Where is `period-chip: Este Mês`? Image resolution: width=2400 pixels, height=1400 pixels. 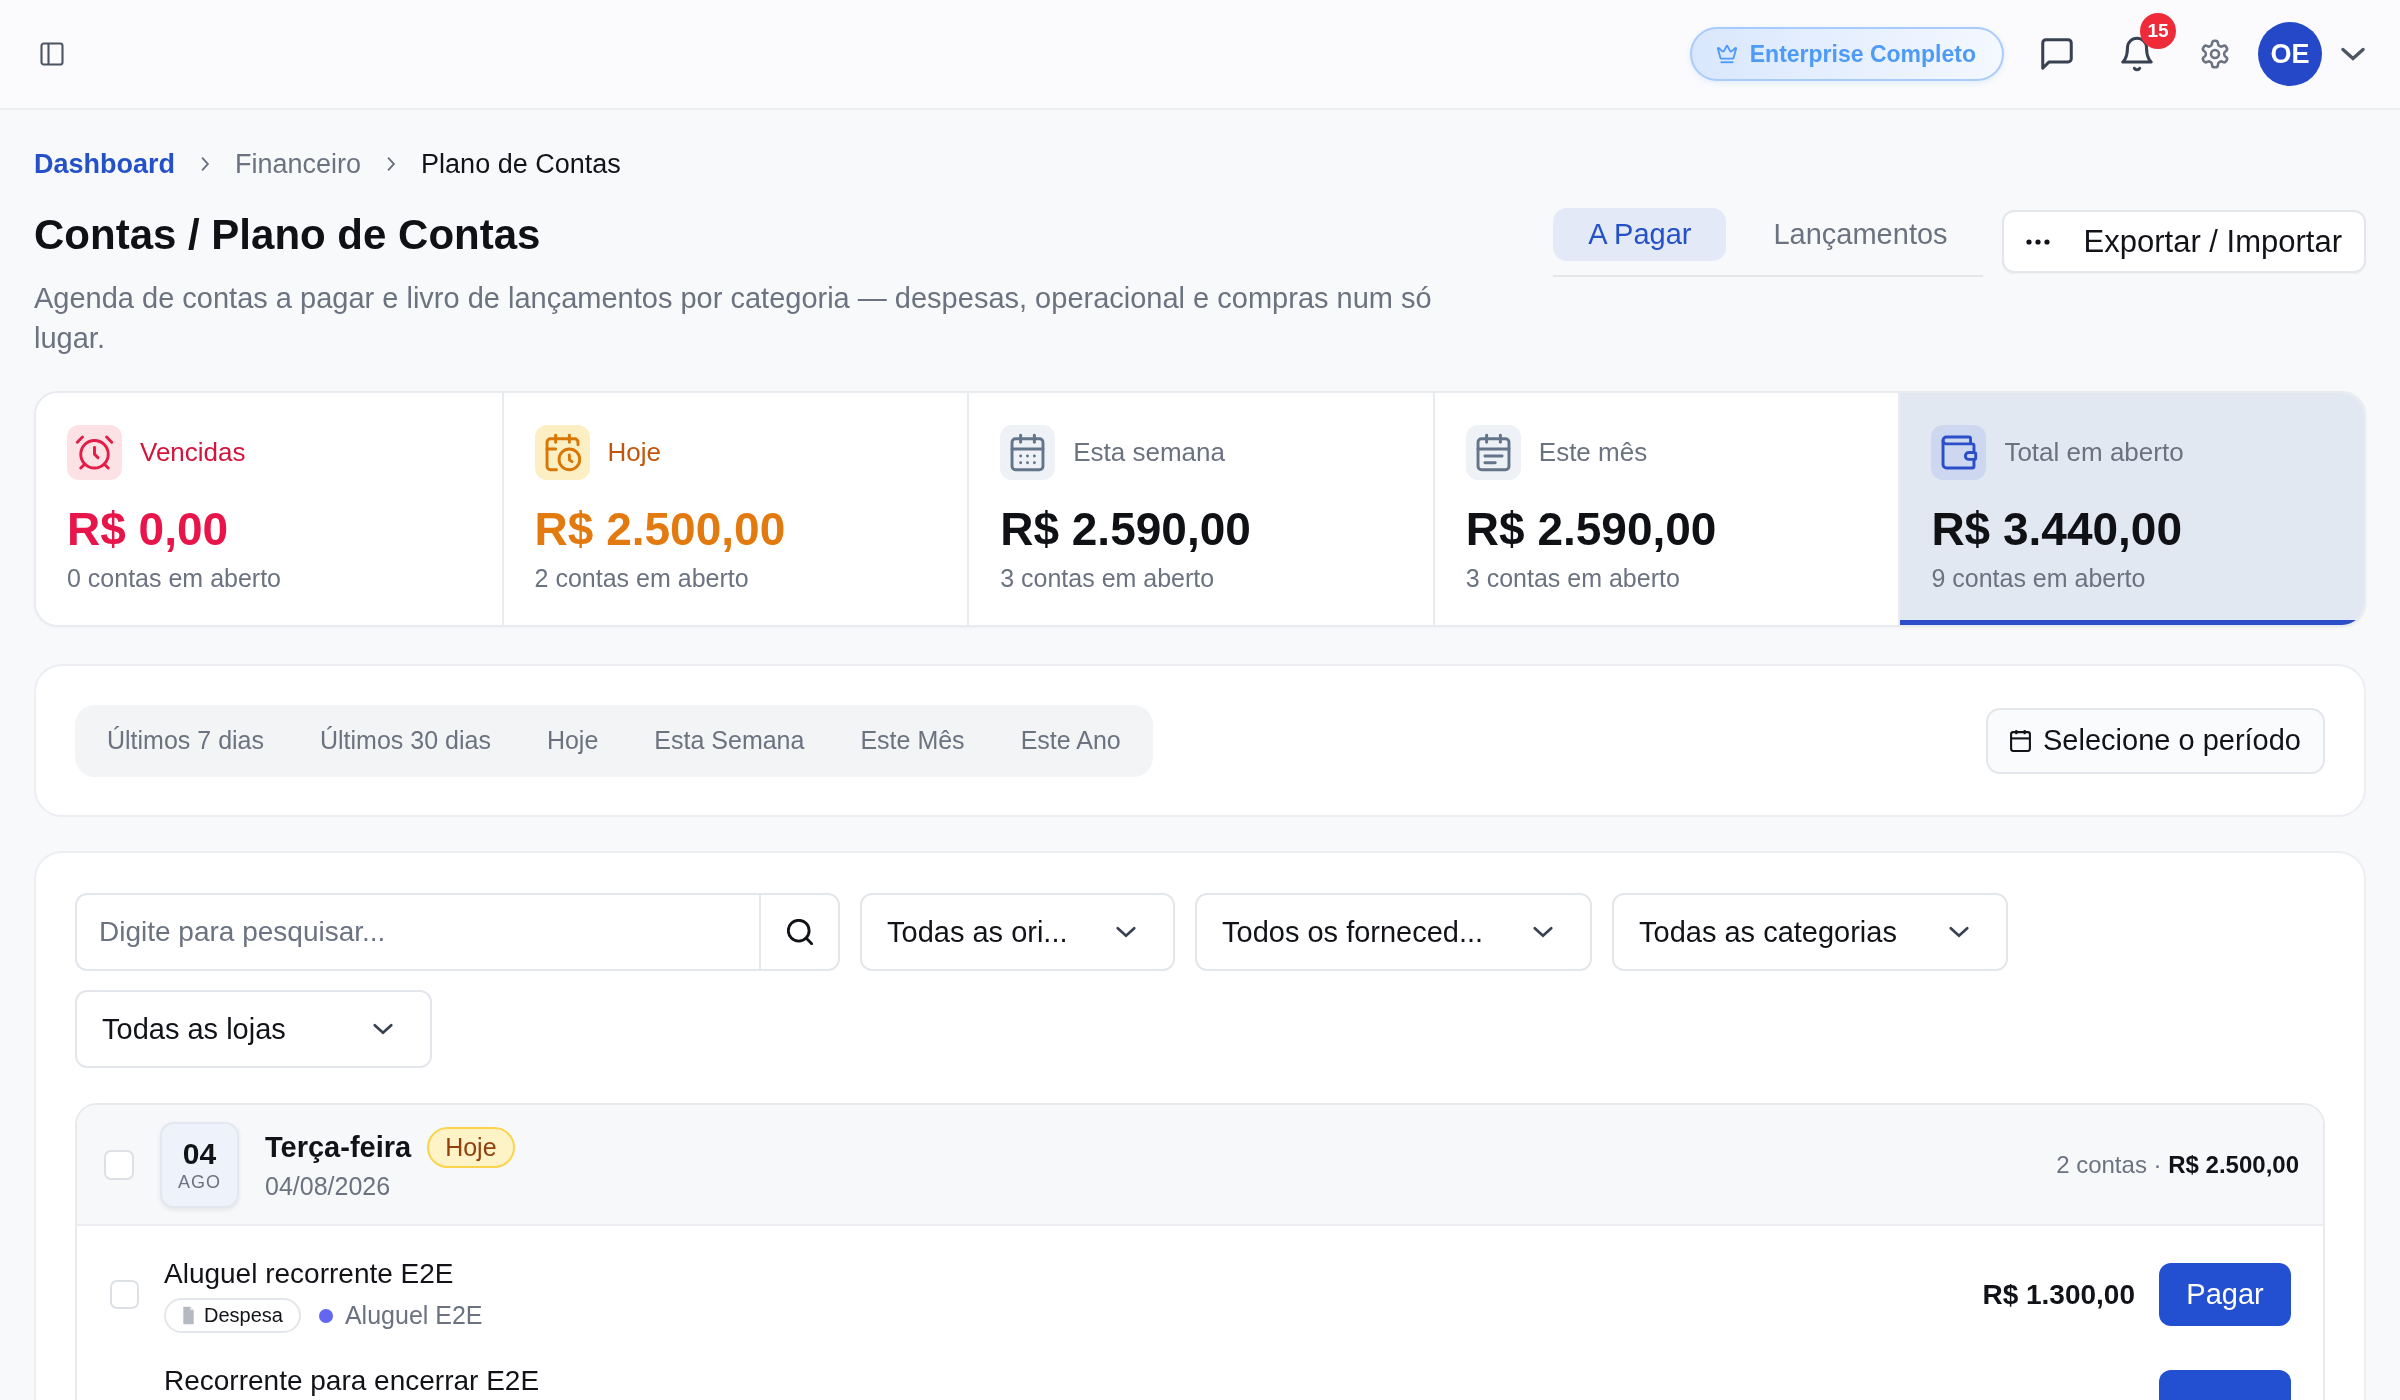 period-chip: Este Mês is located at coordinates (912, 740).